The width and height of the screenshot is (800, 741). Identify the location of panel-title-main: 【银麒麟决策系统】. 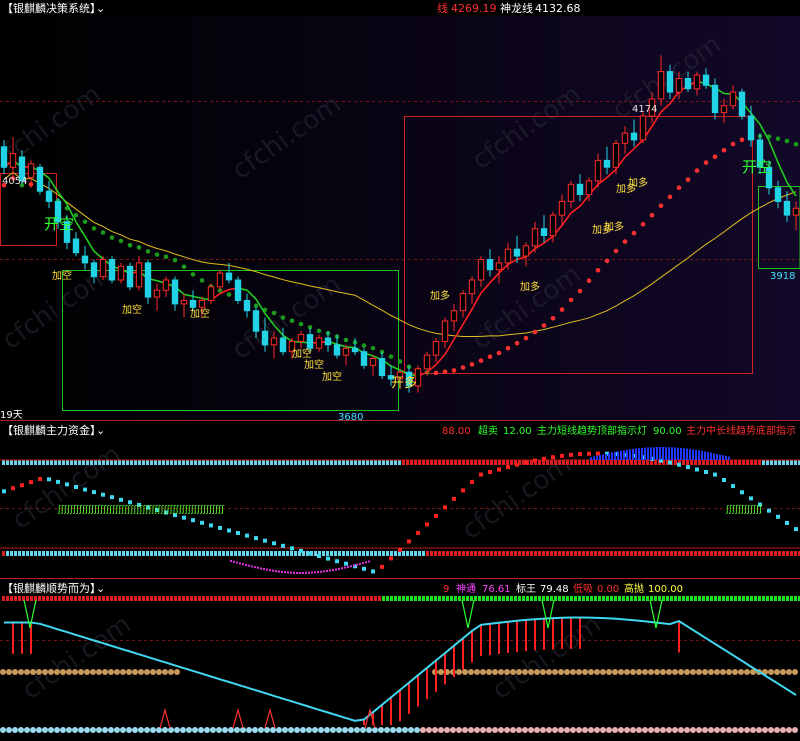
(51, 8).